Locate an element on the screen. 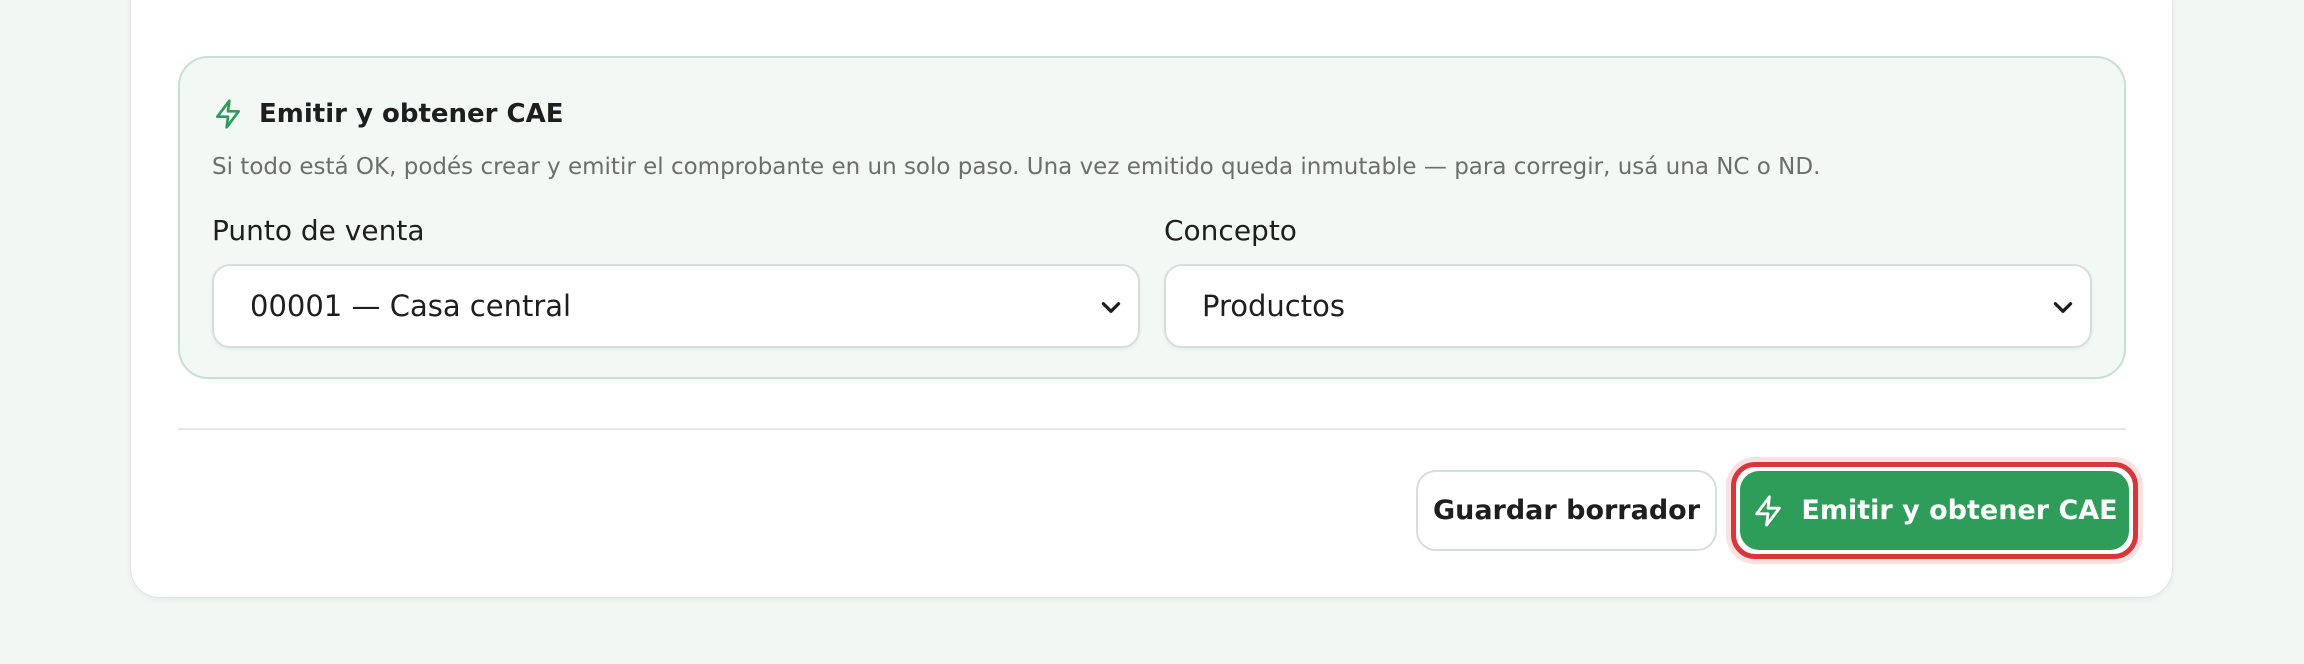 Image resolution: width=2304 pixels, height=664 pixels. save-draft-button: Guardar borrador is located at coordinates (1566, 510).